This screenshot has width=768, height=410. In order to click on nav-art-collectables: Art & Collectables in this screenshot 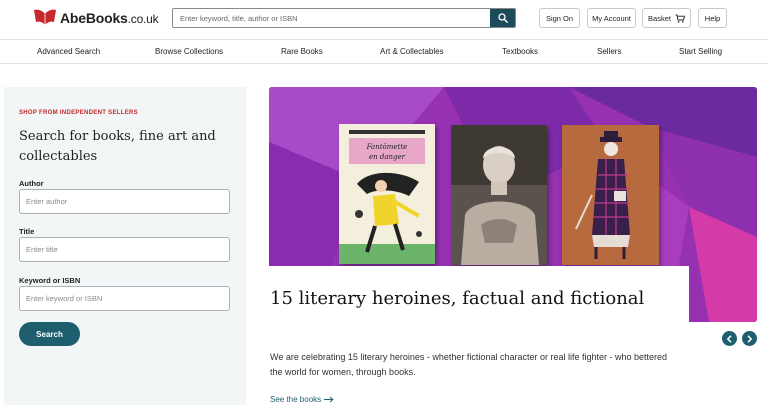, I will do `click(412, 51)`.